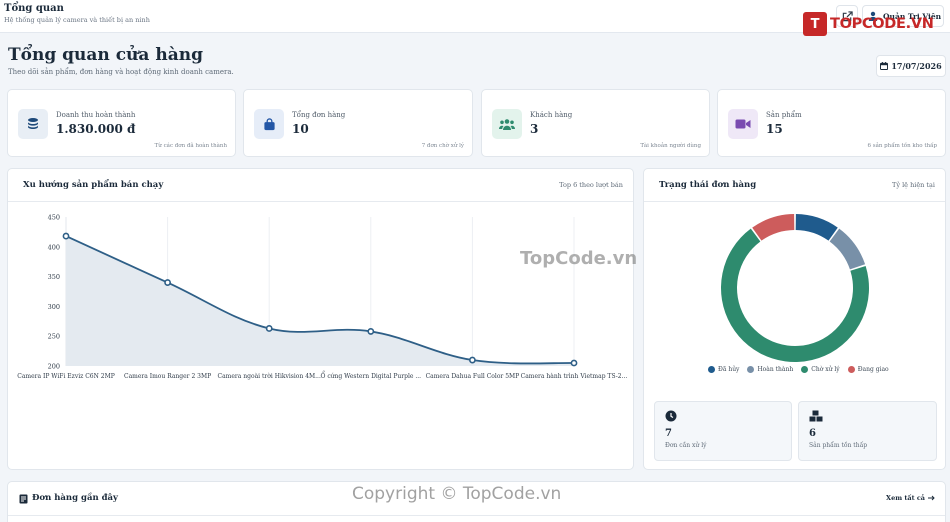  What do you see at coordinates (873, 369) in the screenshot?
I see `legend-label: Đang giao` at bounding box center [873, 369].